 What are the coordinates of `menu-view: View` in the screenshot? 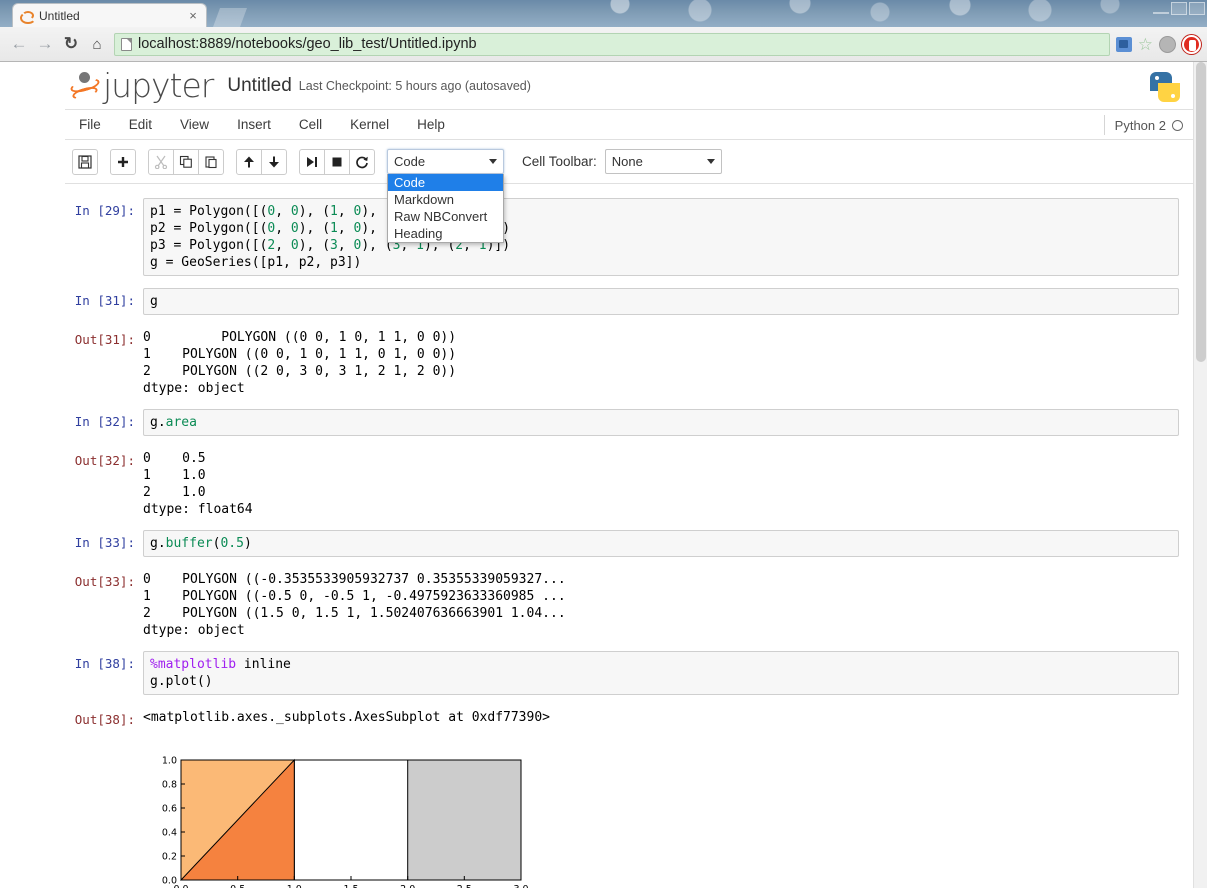 It's located at (194, 124).